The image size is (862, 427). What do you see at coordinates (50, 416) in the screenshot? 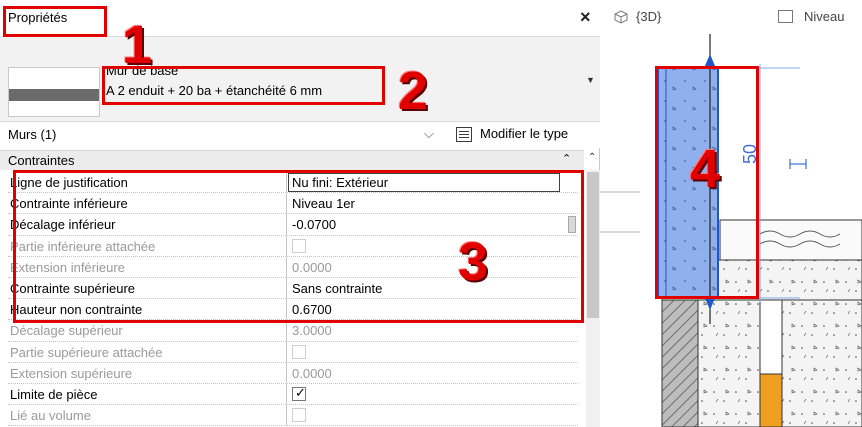
I see `property-label: Lié au volume` at bounding box center [50, 416].